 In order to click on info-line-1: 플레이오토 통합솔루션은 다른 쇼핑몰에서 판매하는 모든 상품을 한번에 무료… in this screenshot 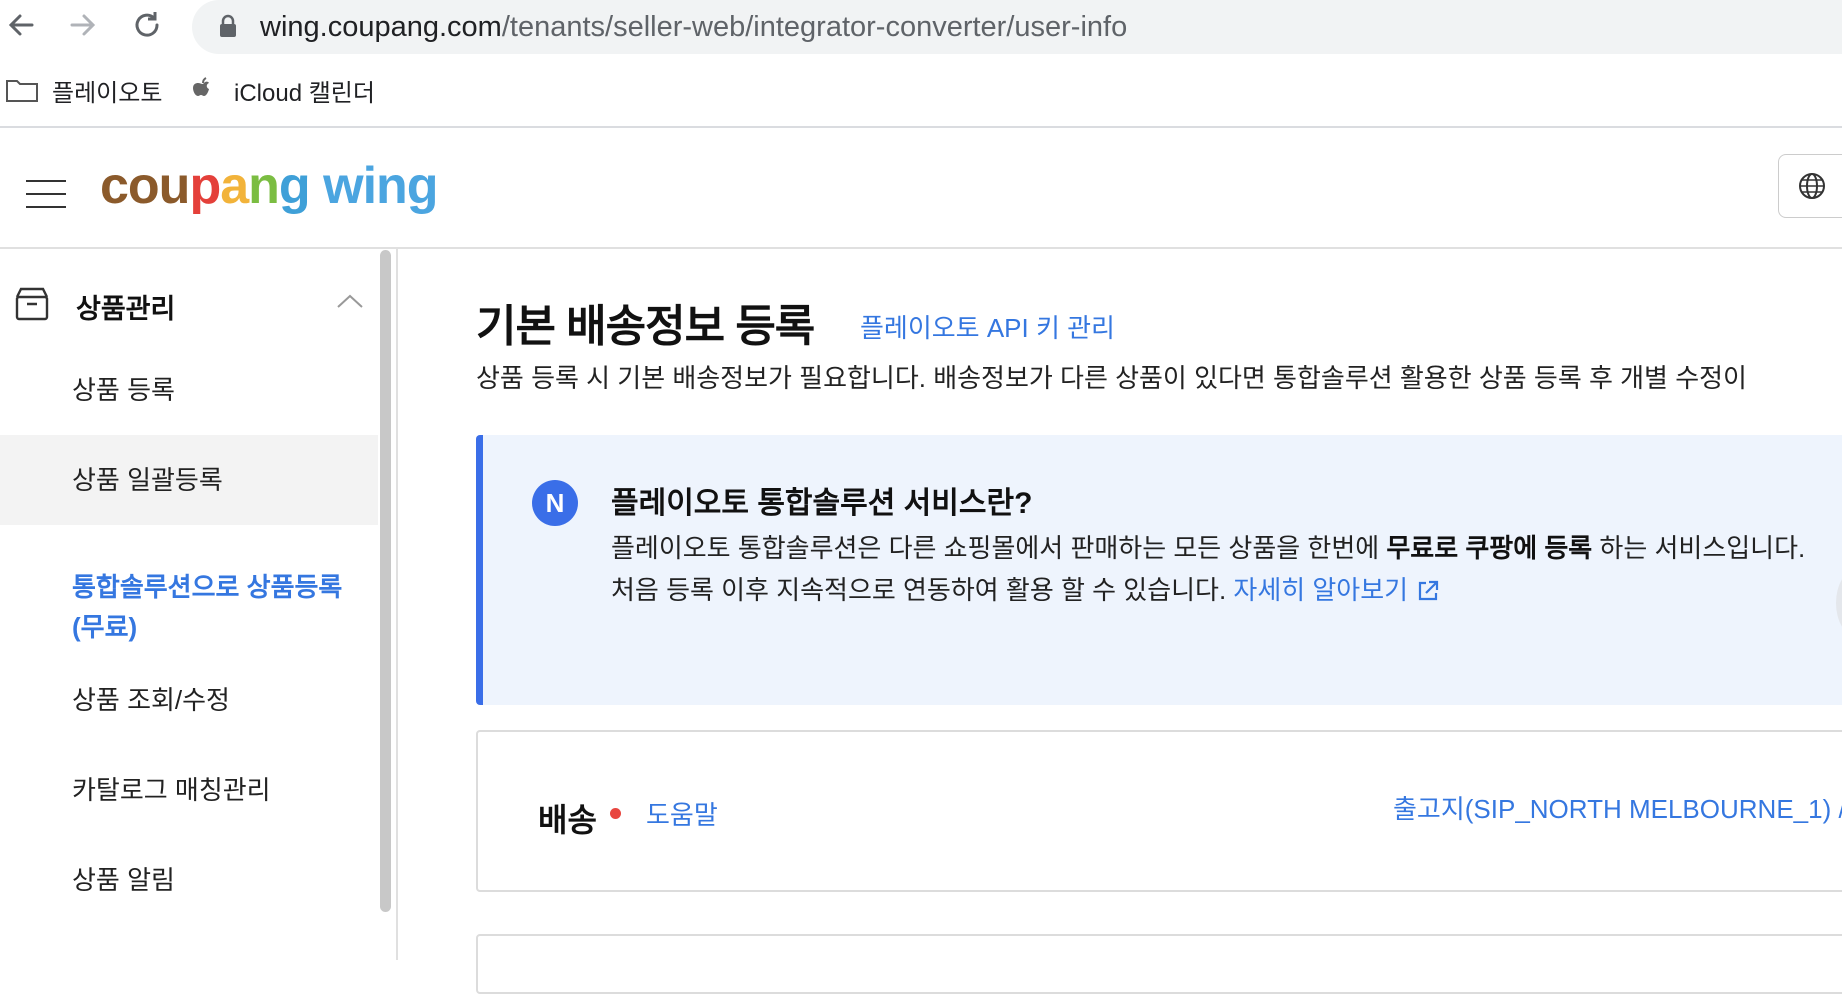, I will do `click(1208, 546)`.